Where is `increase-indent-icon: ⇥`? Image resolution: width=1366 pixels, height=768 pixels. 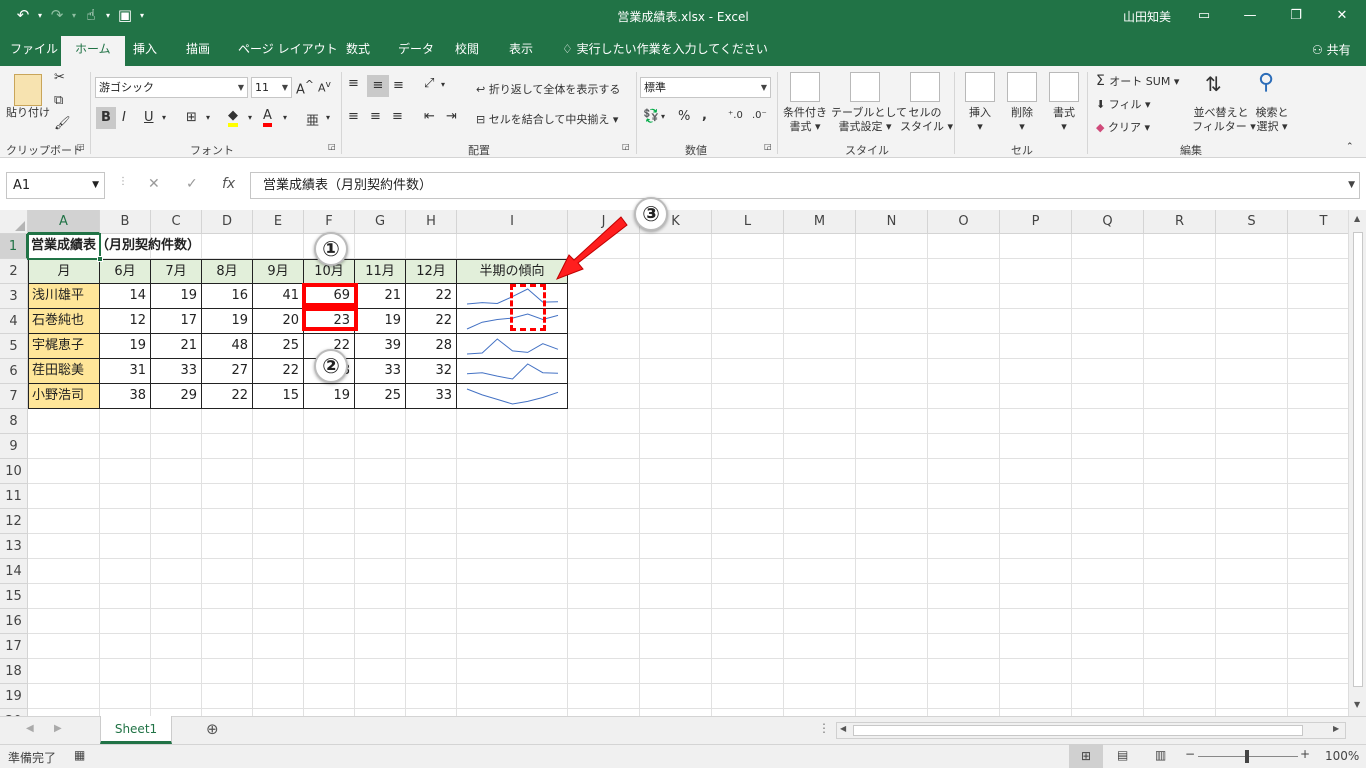
increase-indent-icon: ⇥ is located at coordinates (451, 116).